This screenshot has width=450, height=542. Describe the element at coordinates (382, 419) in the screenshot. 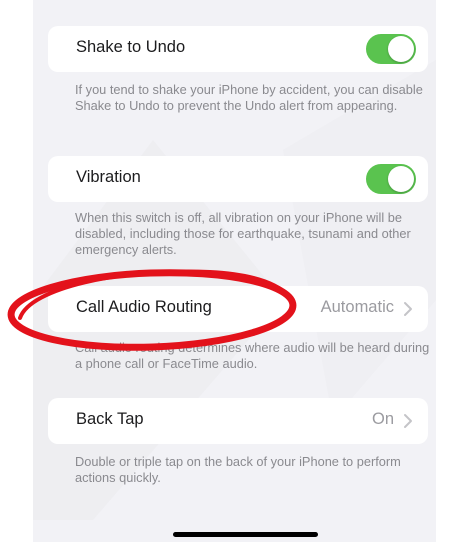

I see `back-tap-value: On` at that location.